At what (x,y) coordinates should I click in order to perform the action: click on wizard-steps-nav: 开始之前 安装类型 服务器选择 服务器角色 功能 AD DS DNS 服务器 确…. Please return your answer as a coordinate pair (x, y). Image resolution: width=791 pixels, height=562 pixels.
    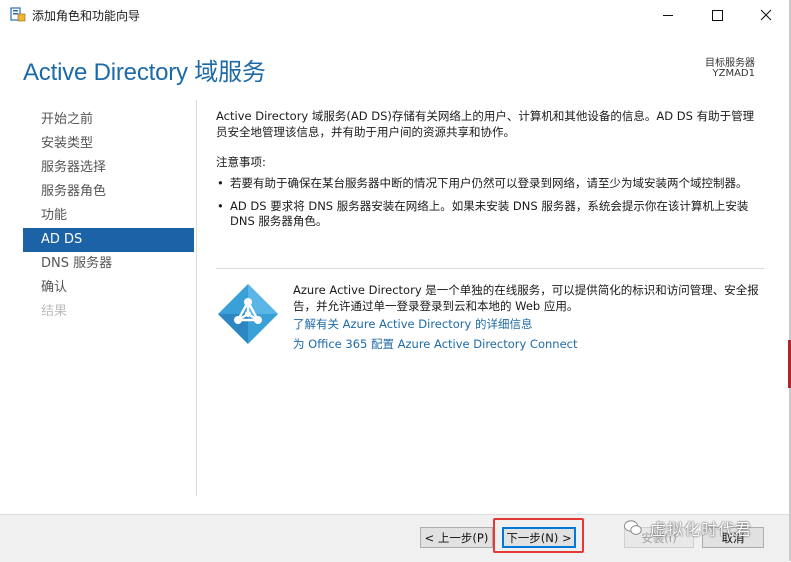
    Looking at the image, I should click on (108, 216).